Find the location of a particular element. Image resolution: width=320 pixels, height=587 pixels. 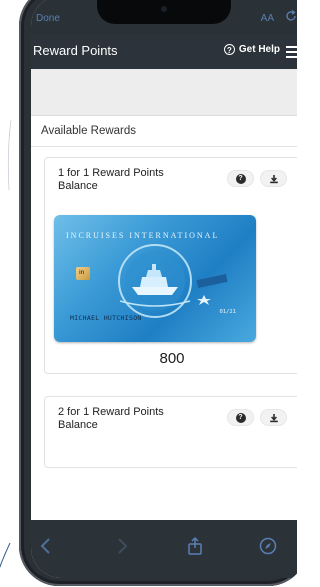

help-circle-icon: ? is located at coordinates (229, 49).